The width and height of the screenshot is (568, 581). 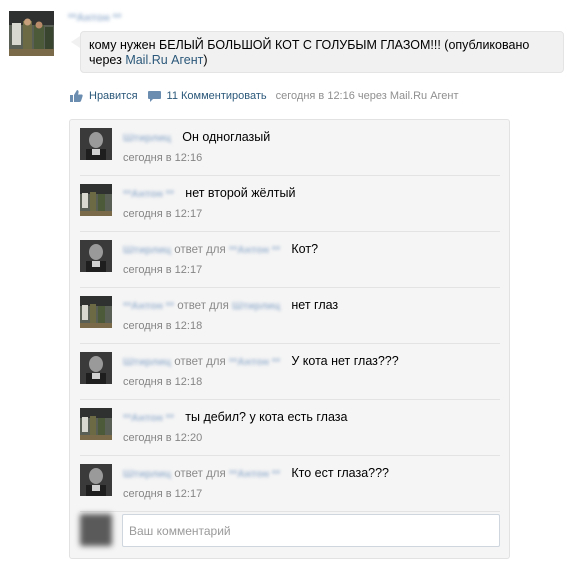 I want to click on comment-text: нет глаз, so click(x=315, y=305).